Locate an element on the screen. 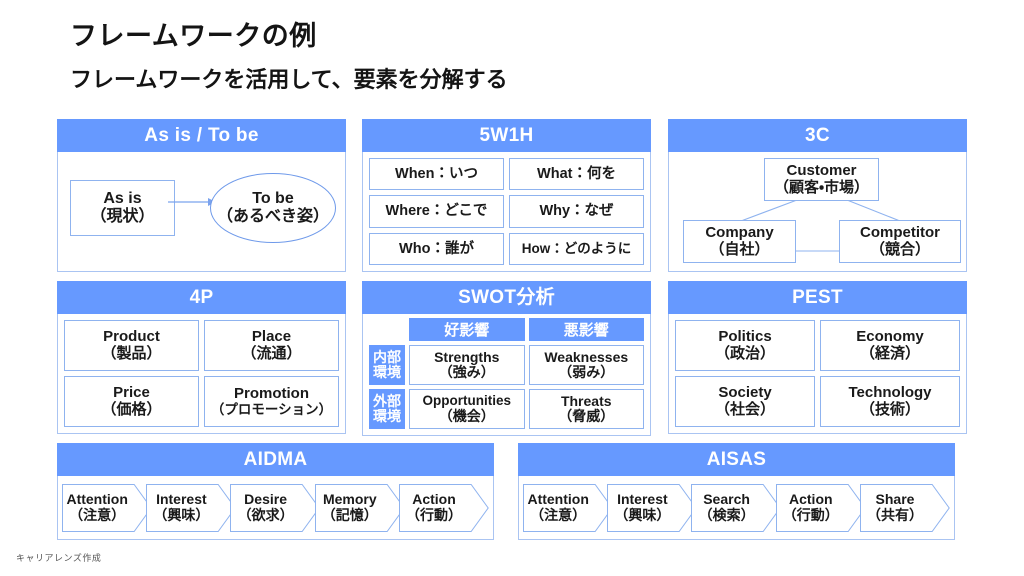 This screenshot has height=576, width=1024. panel-aidma-body: Attention （注意） Interest （興味） Desire （欲求） is located at coordinates (275, 508).